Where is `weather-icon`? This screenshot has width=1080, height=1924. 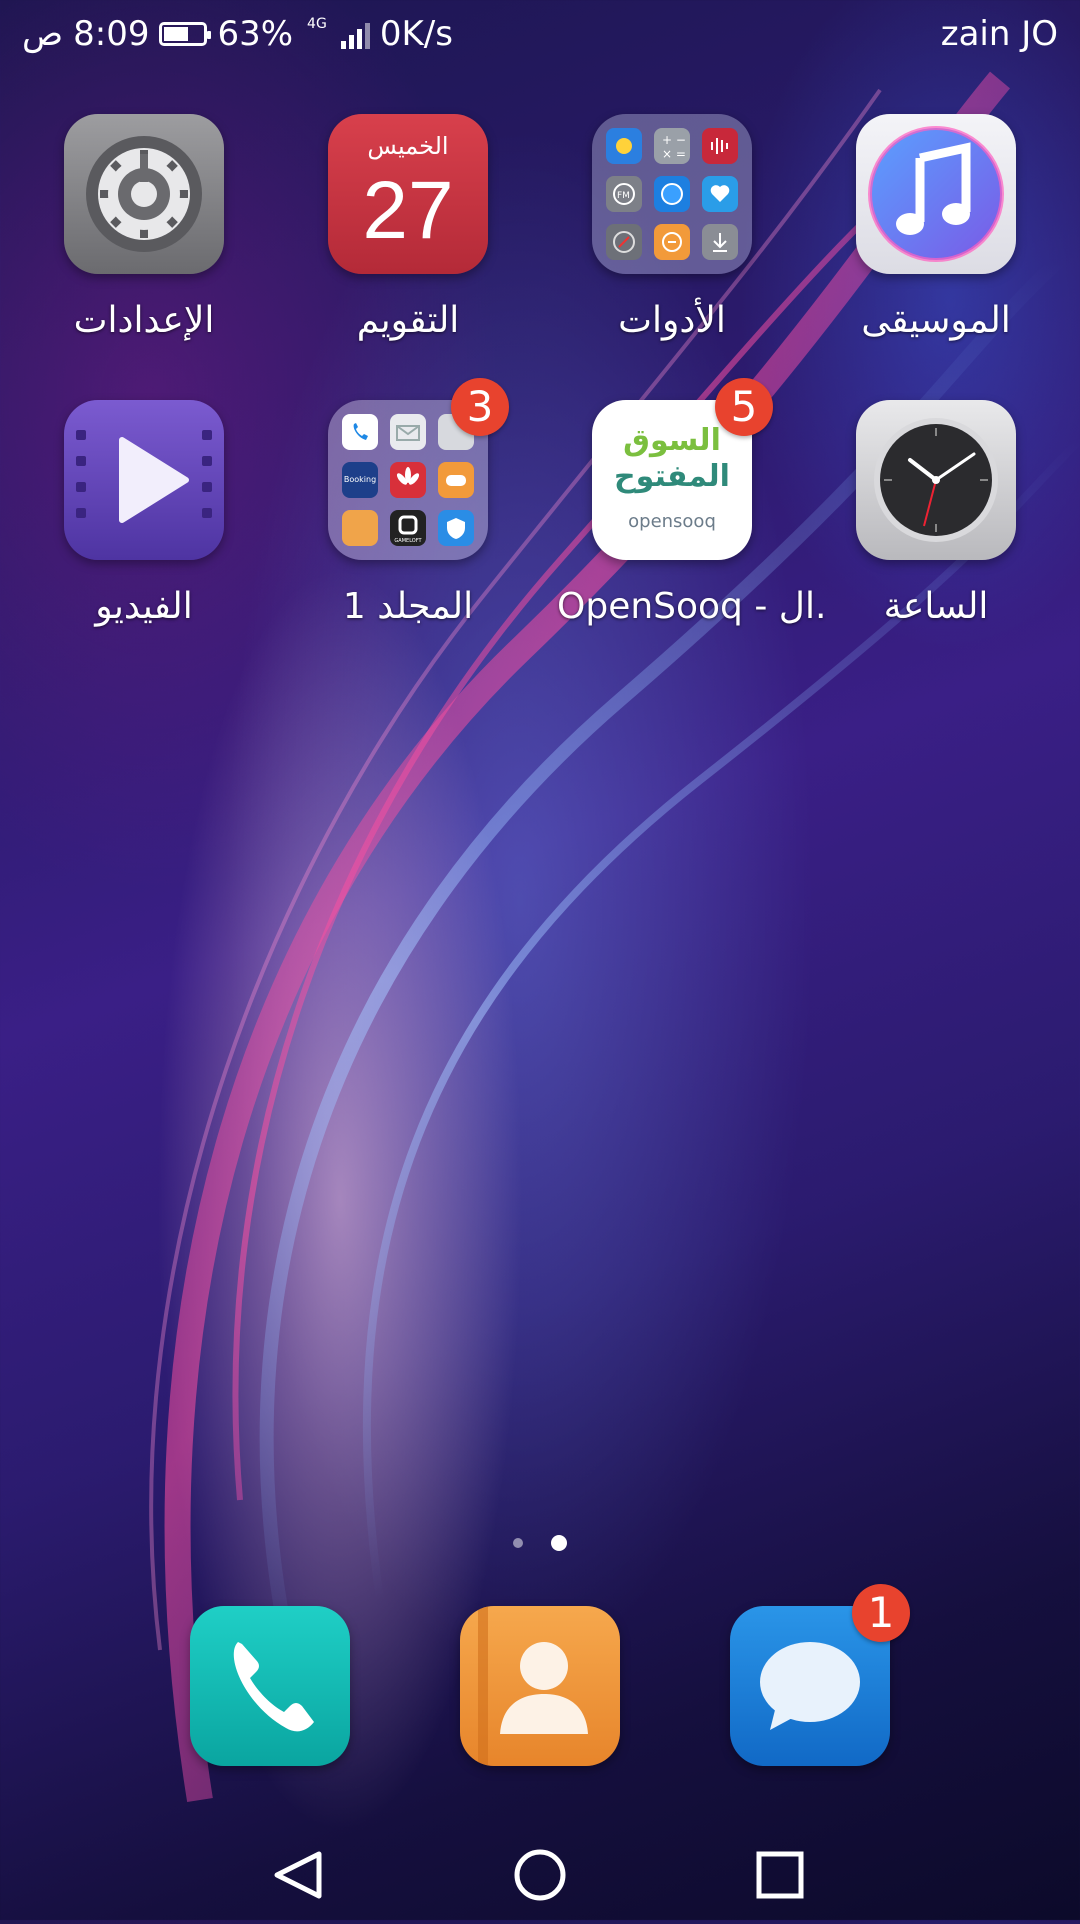
weather-icon is located at coordinates (624, 146).